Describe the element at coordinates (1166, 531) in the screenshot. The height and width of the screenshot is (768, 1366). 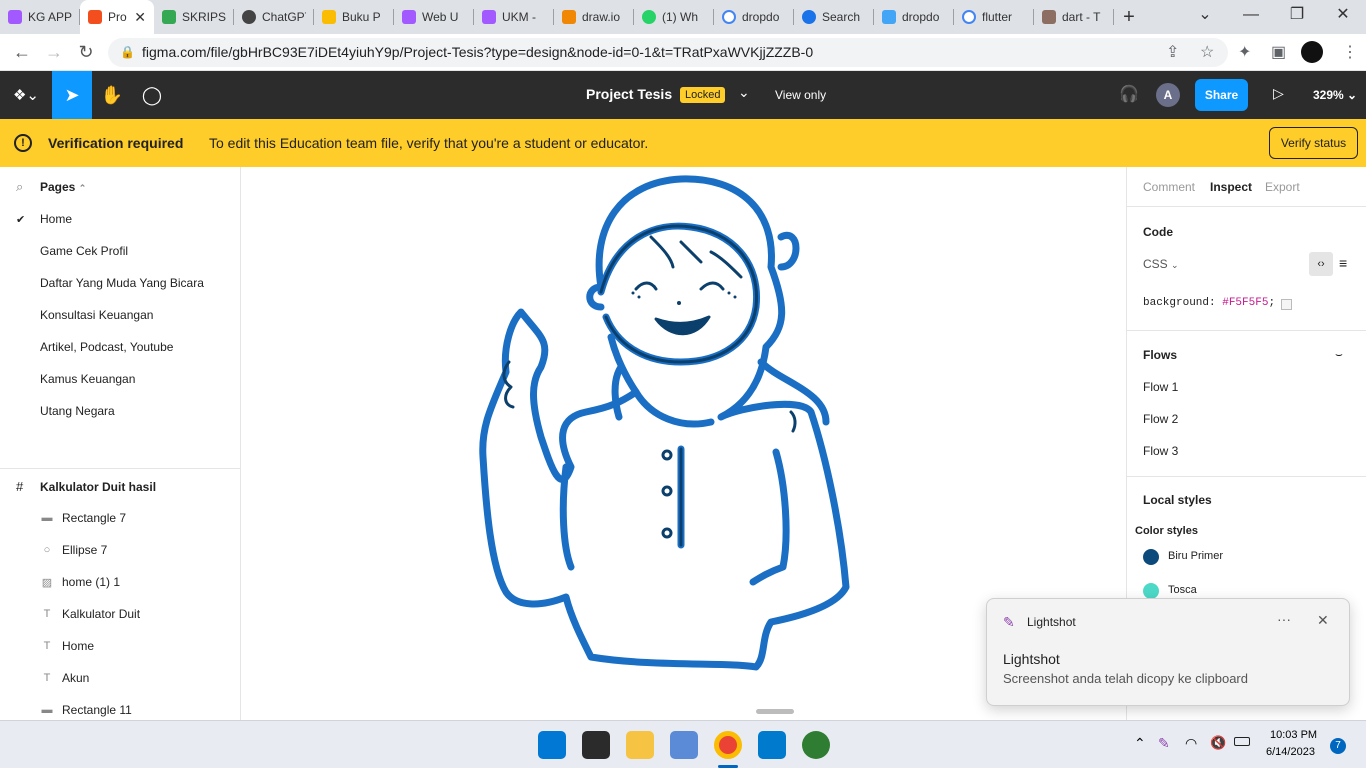
I see `color-styles-title: Color styles` at that location.